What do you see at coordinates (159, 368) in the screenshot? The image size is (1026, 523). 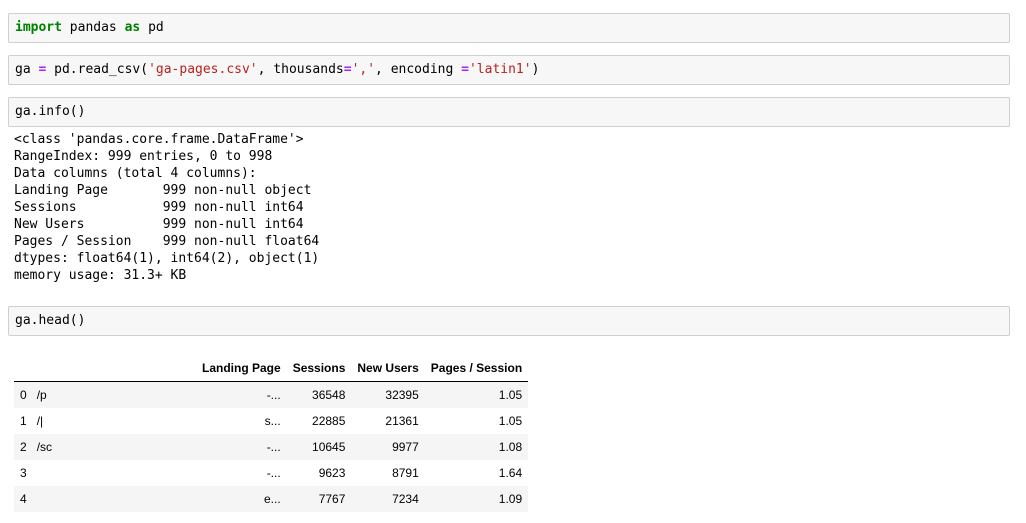 I see `column-header-landing-page: Landing Page` at bounding box center [159, 368].